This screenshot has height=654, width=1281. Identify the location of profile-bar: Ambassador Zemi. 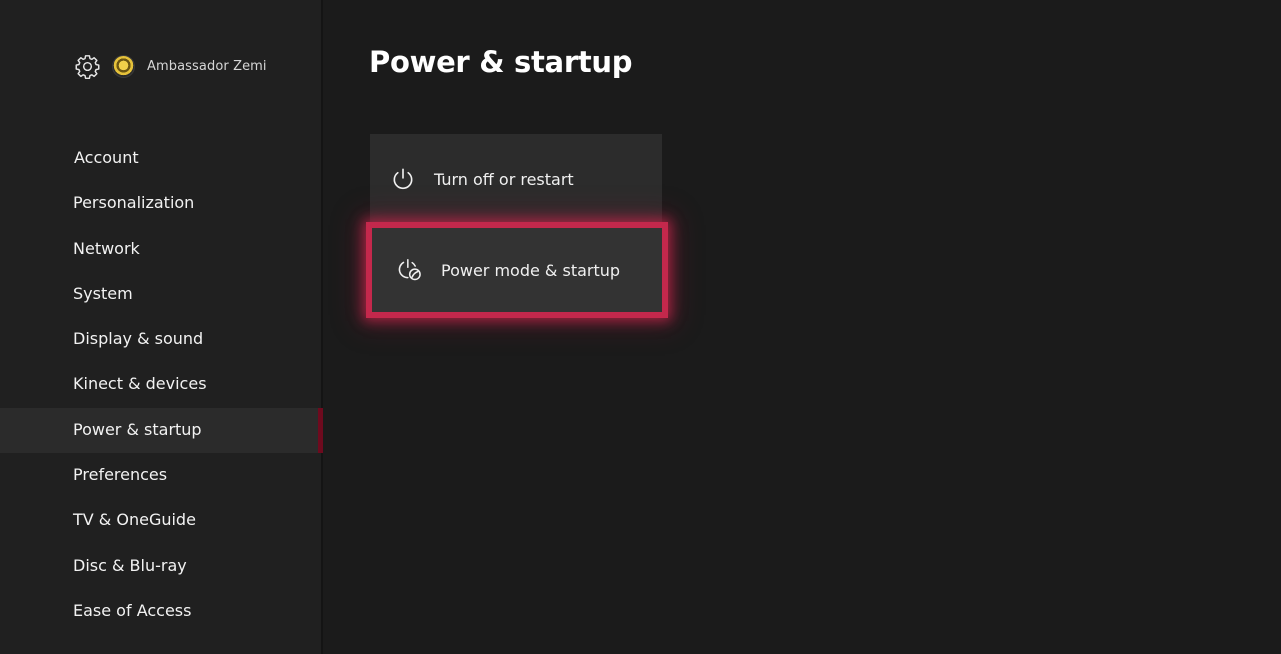
(170, 66).